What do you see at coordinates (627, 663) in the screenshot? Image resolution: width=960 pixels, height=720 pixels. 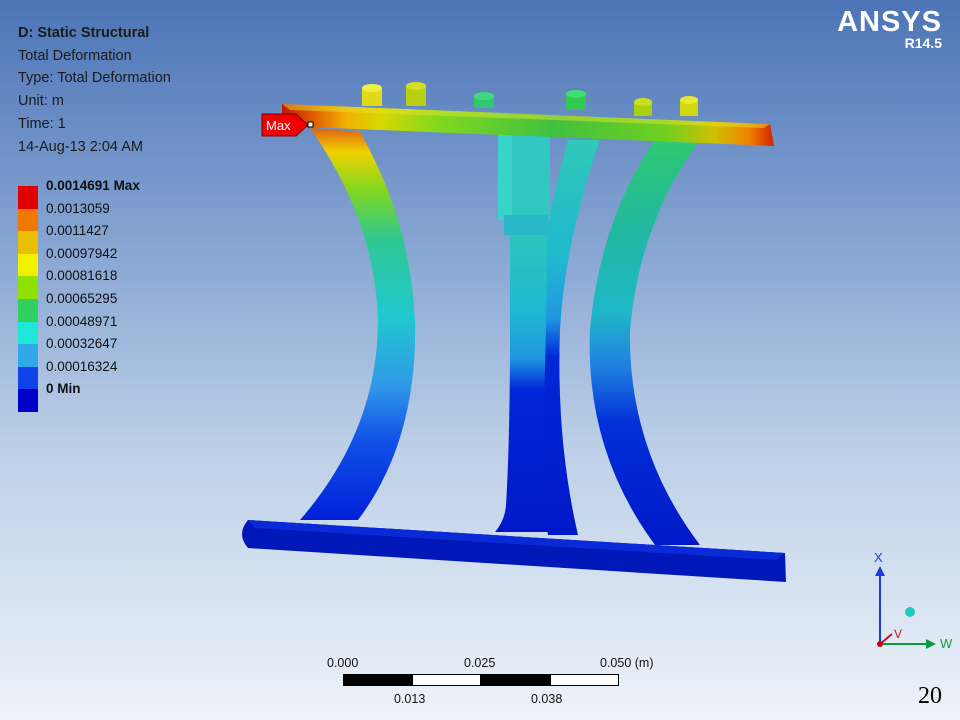 I see `scale-tick: 0.050 (m)` at bounding box center [627, 663].